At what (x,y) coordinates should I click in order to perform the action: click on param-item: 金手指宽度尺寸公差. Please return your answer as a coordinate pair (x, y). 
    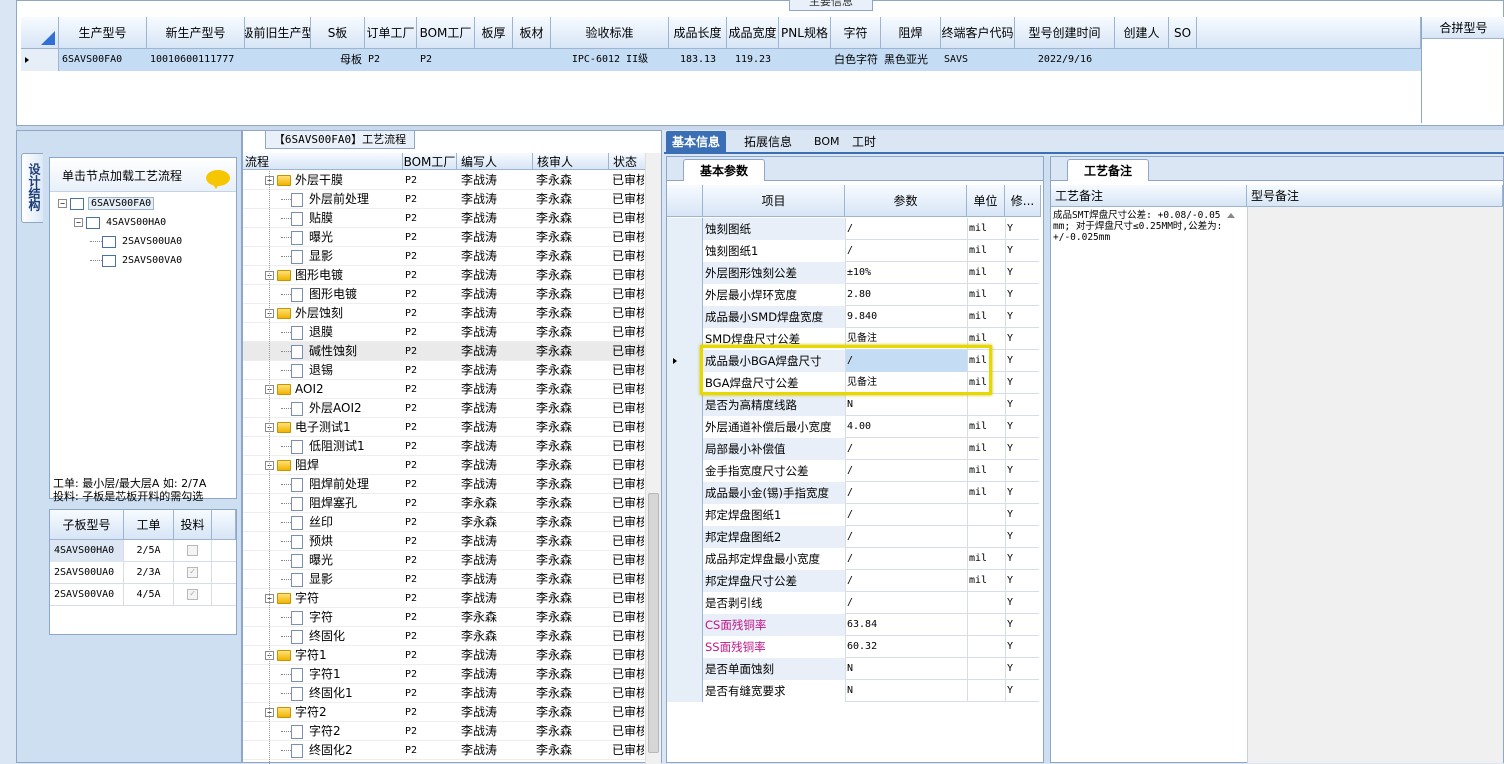
    Looking at the image, I should click on (774, 471).